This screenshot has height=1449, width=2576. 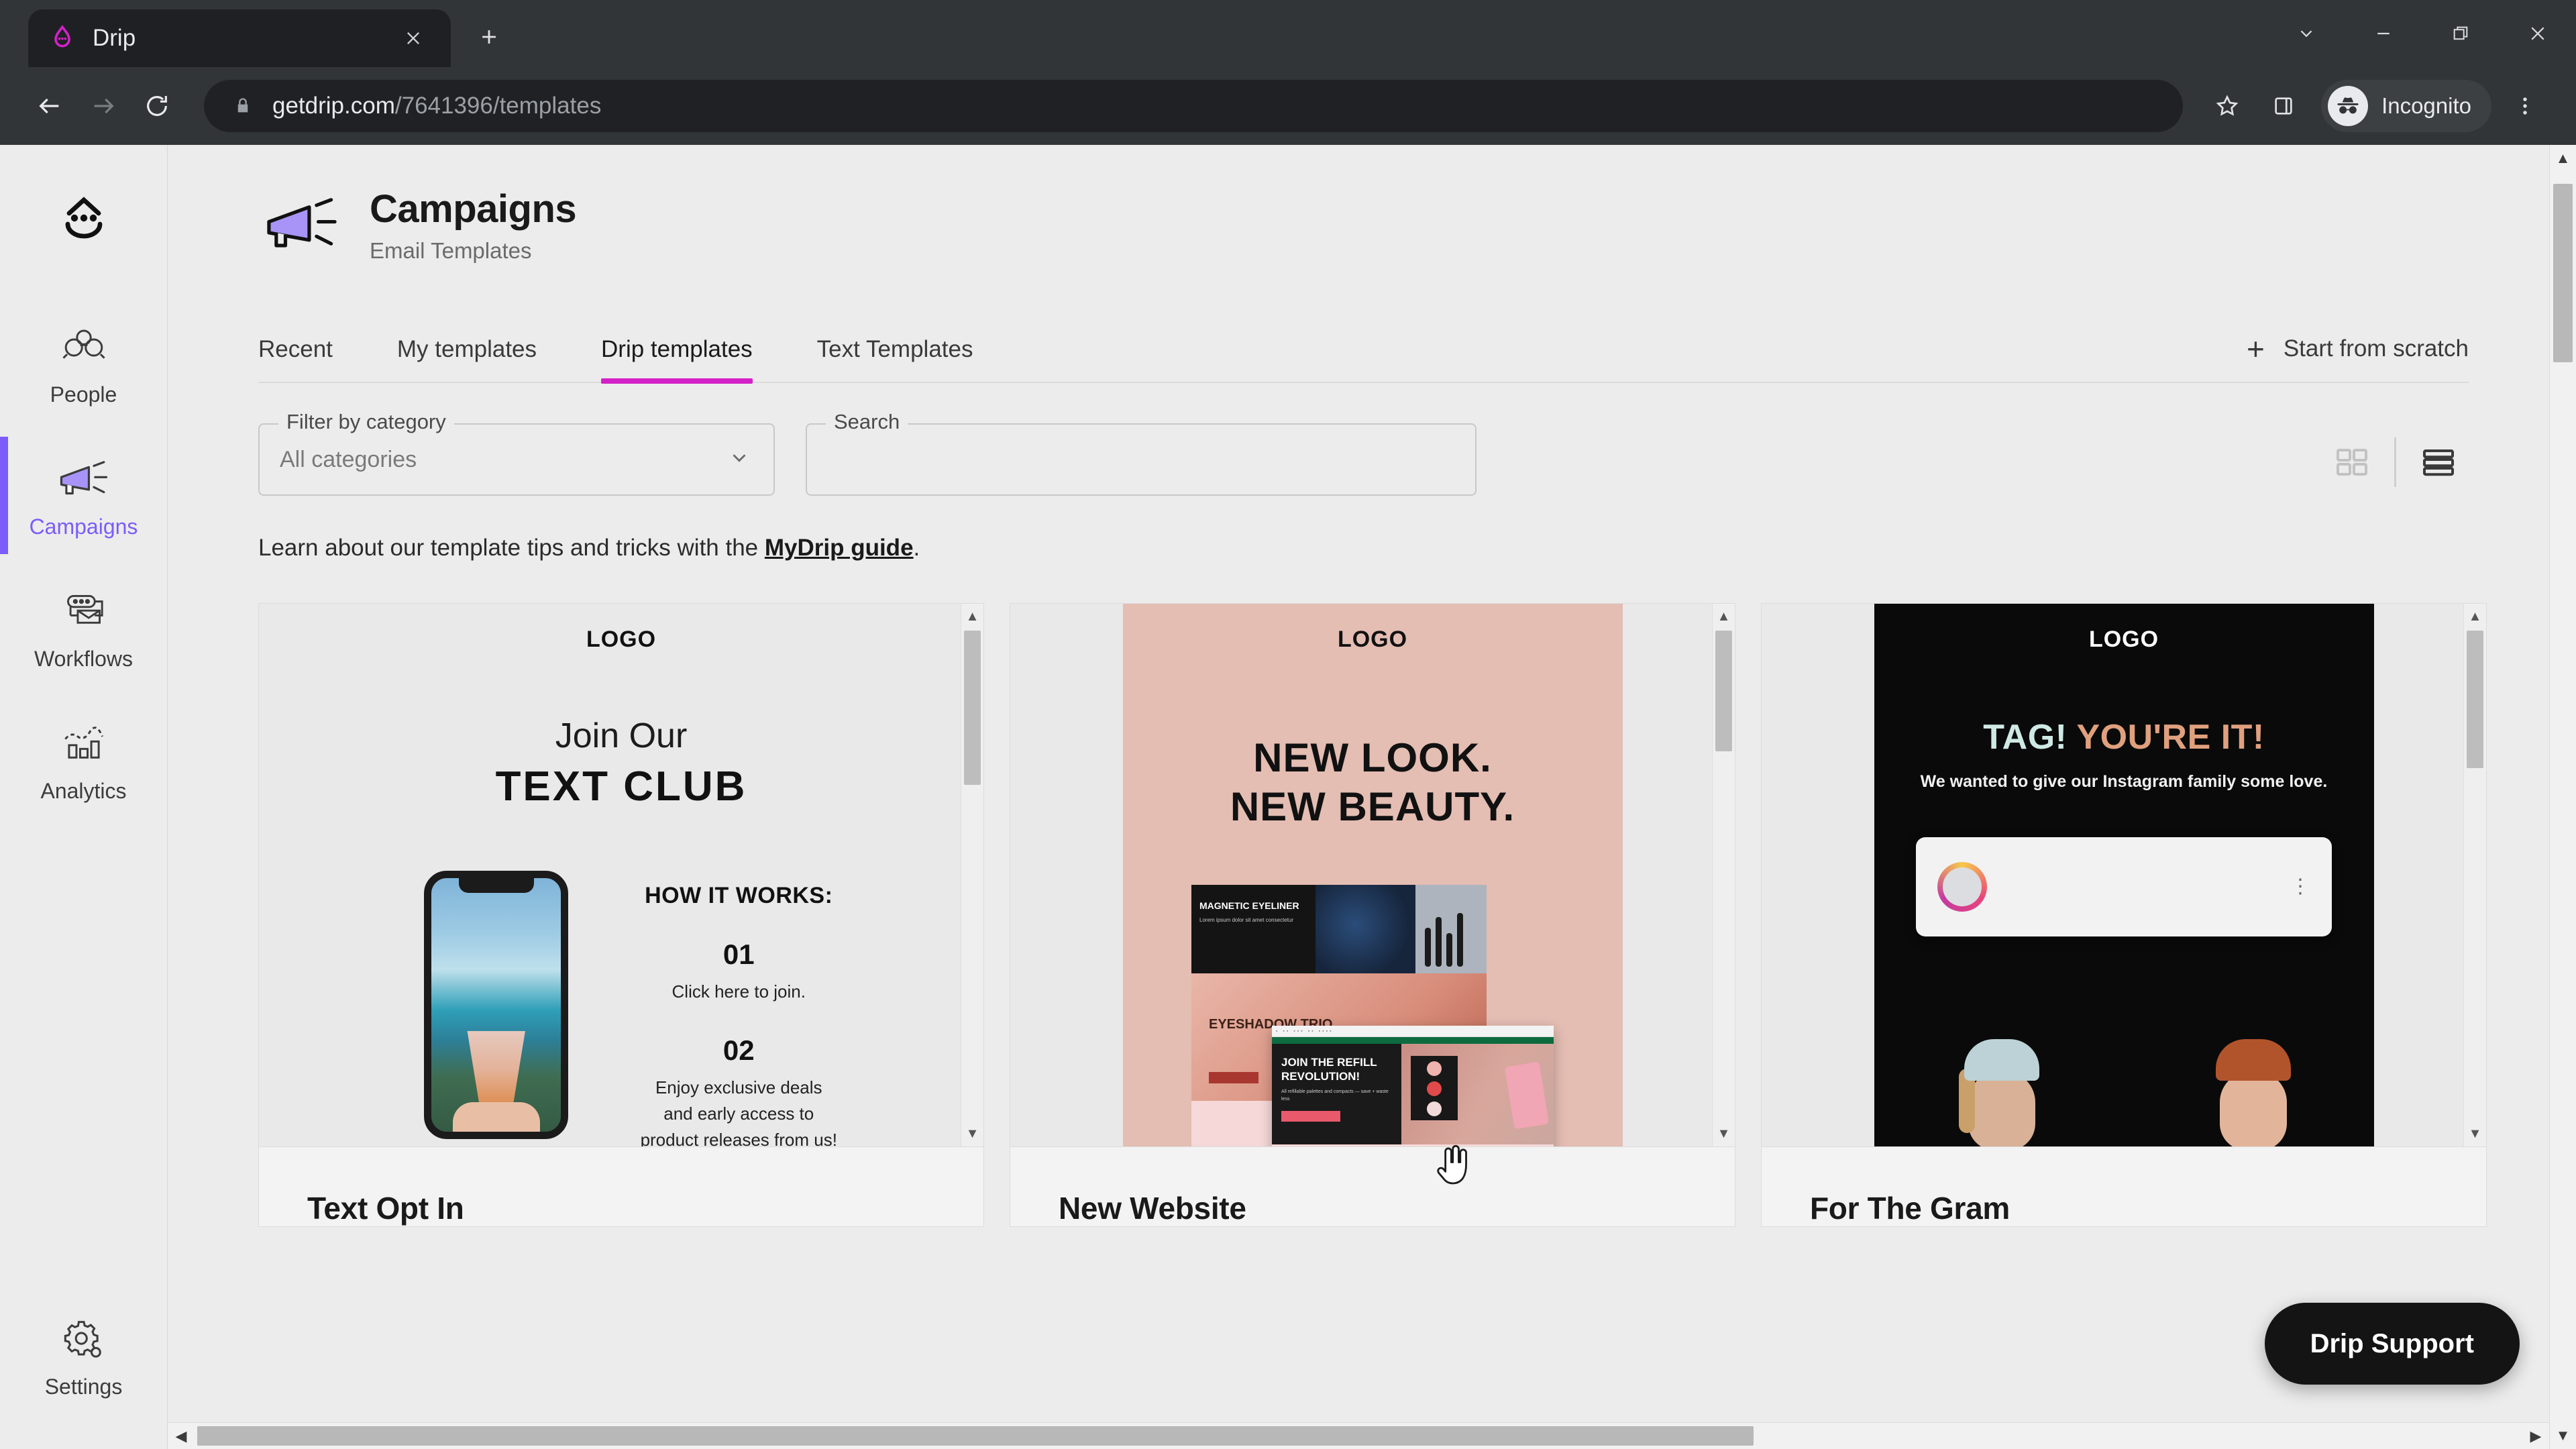 What do you see at coordinates (103, 106) in the screenshot?
I see `forward-arrow-icon` at bounding box center [103, 106].